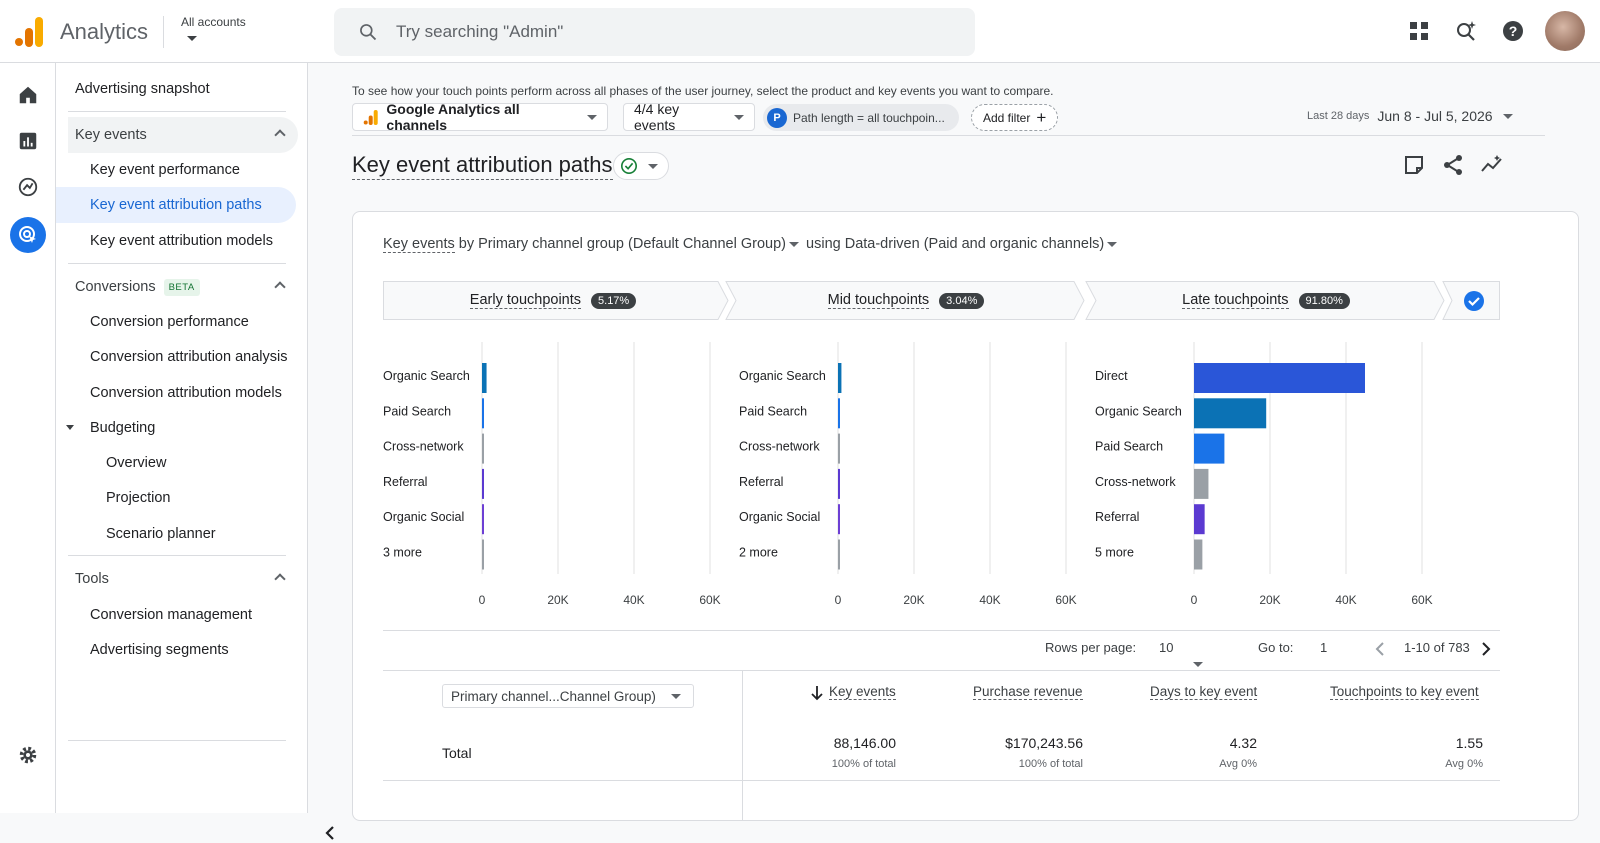 The width and height of the screenshot is (1600, 843). I want to click on category-label: Organic Search, so click(782, 376).